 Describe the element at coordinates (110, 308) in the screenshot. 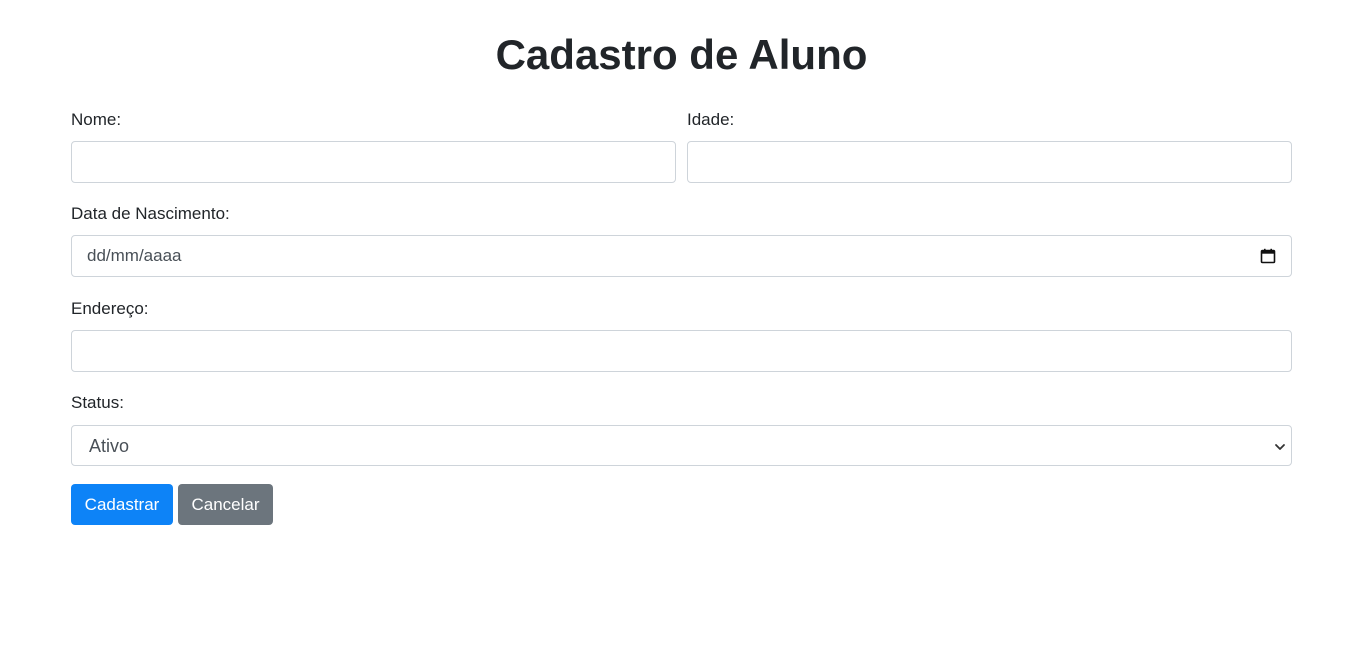

I see `endereco-label: Endereço:` at that location.